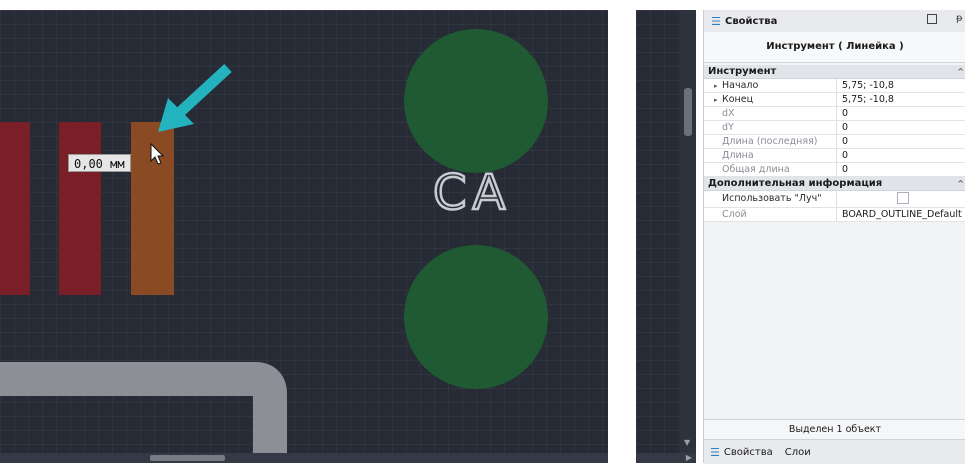 The height and width of the screenshot is (464, 965). What do you see at coordinates (99, 163) in the screenshot?
I see `measure-readout: 0,00 мм` at bounding box center [99, 163].